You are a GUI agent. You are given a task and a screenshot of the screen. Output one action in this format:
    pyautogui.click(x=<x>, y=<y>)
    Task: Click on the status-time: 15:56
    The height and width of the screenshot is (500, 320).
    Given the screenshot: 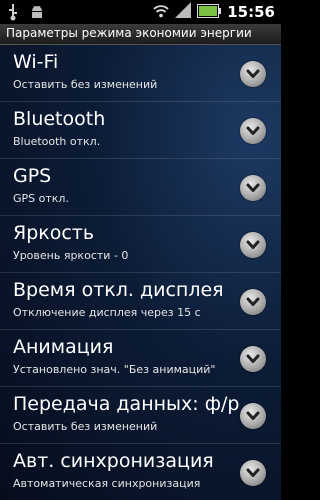 What is the action you would take?
    pyautogui.click(x=251, y=12)
    